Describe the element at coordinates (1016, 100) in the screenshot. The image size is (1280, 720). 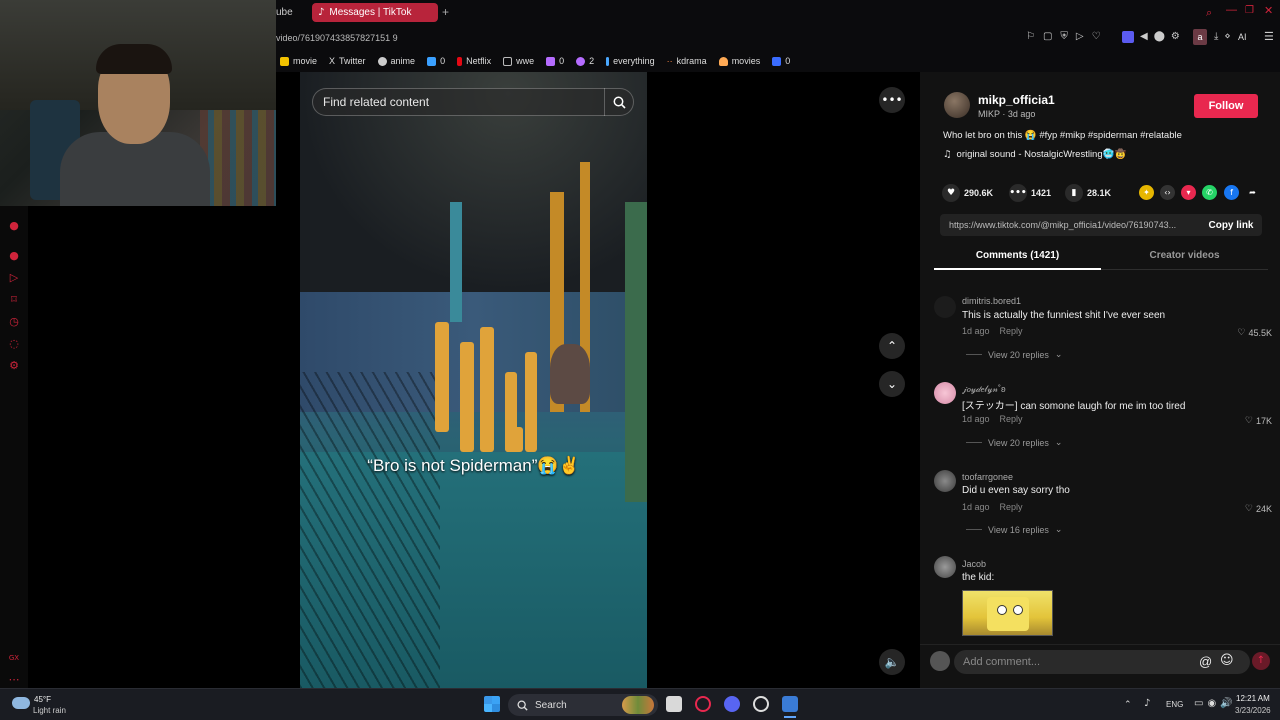
I see `creator-username: mikp_officia1` at that location.